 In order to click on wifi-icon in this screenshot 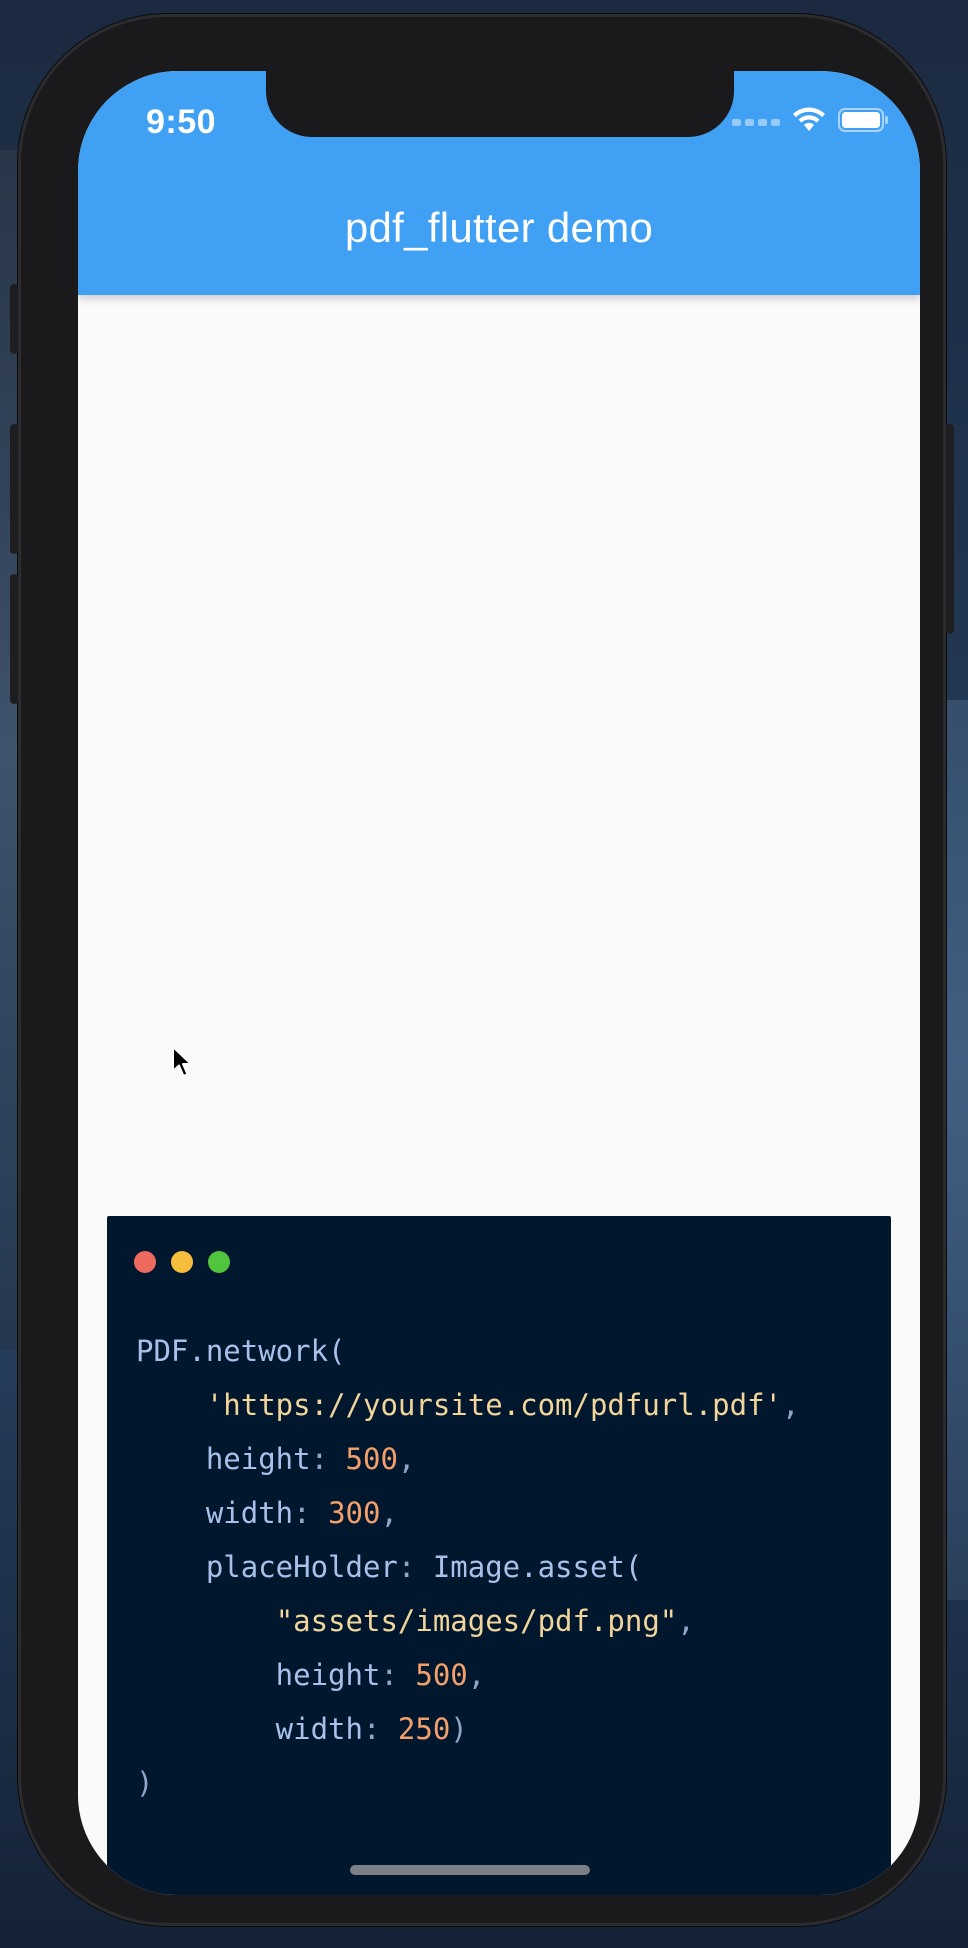, I will do `click(809, 122)`.